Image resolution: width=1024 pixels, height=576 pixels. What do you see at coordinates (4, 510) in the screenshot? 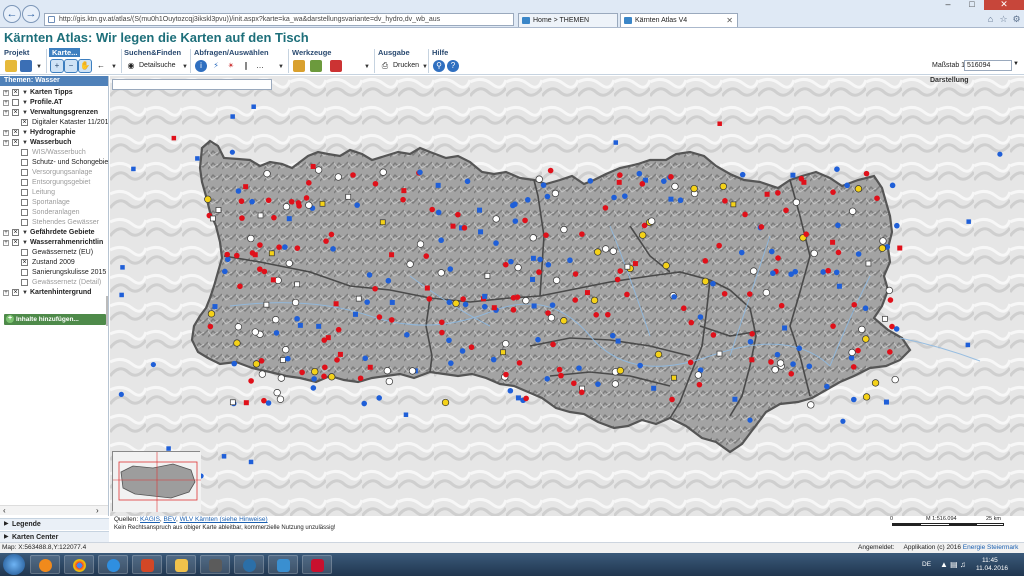
I see `chevron-left-icon: ‹` at bounding box center [4, 510].